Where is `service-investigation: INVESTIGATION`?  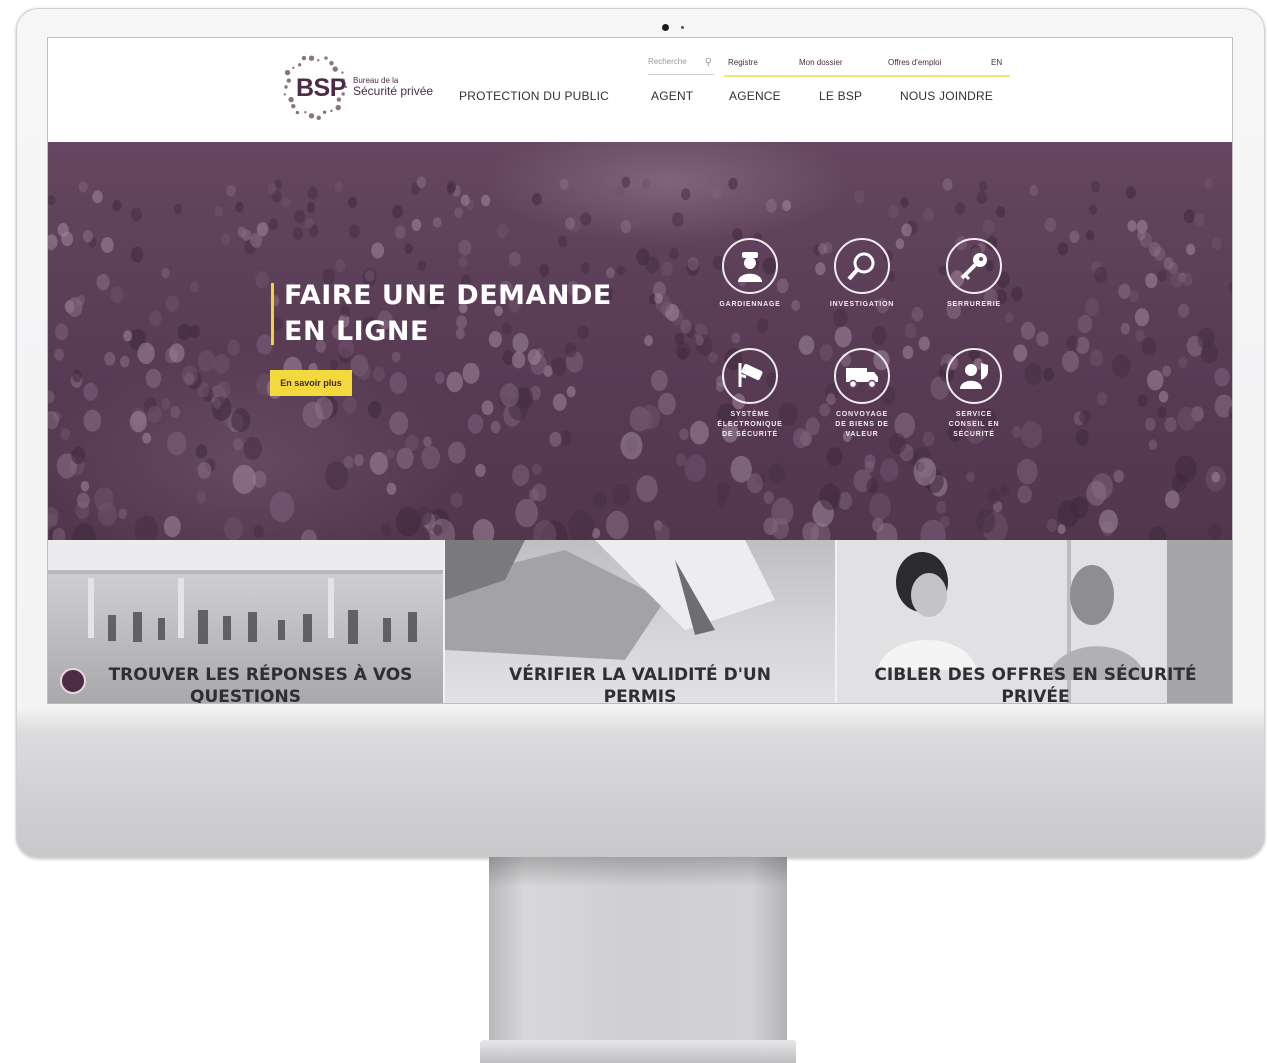 service-investigation: INVESTIGATION is located at coordinates (862, 274).